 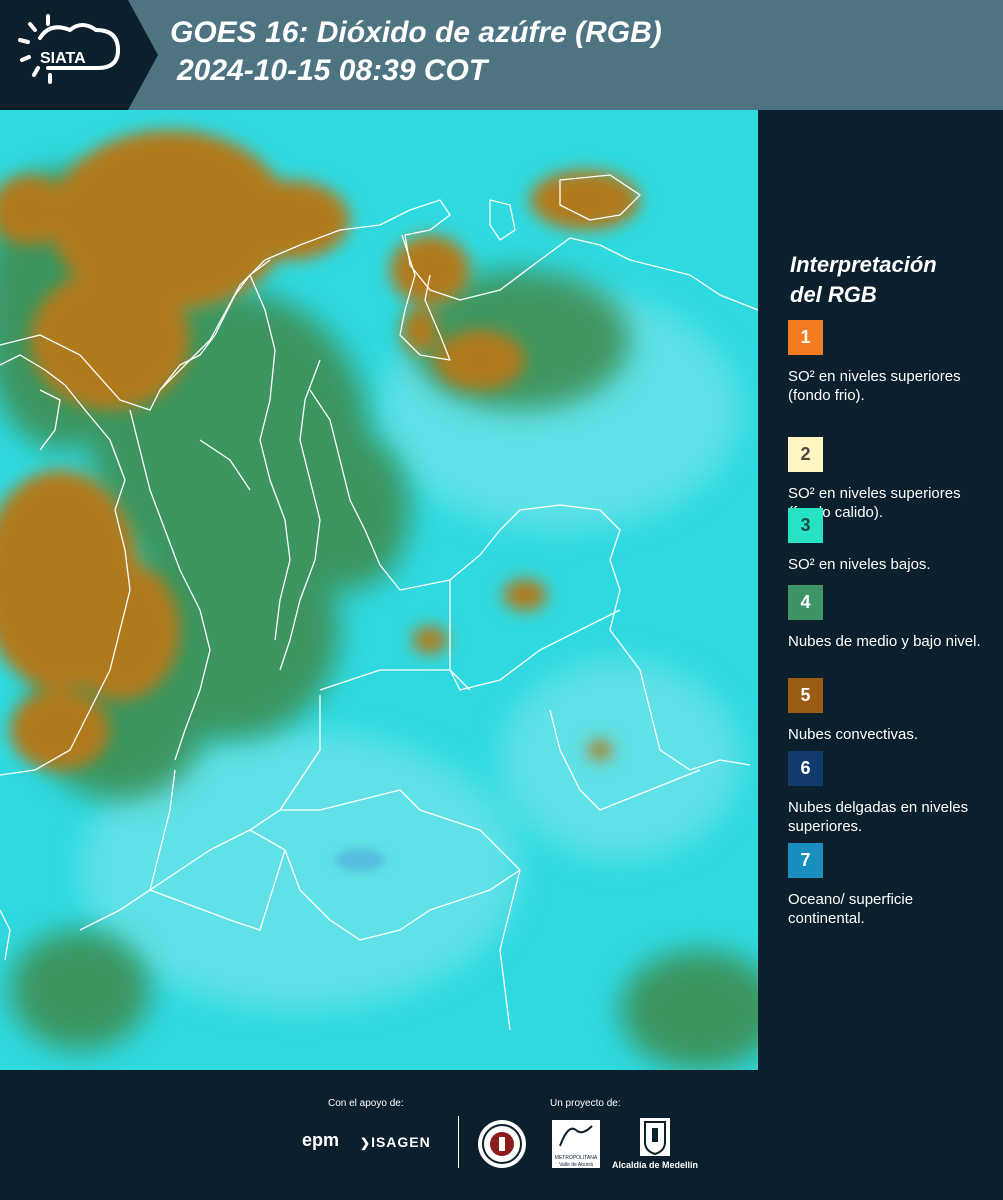 I want to click on epm-logo-text: epm, so click(x=321, y=1140).